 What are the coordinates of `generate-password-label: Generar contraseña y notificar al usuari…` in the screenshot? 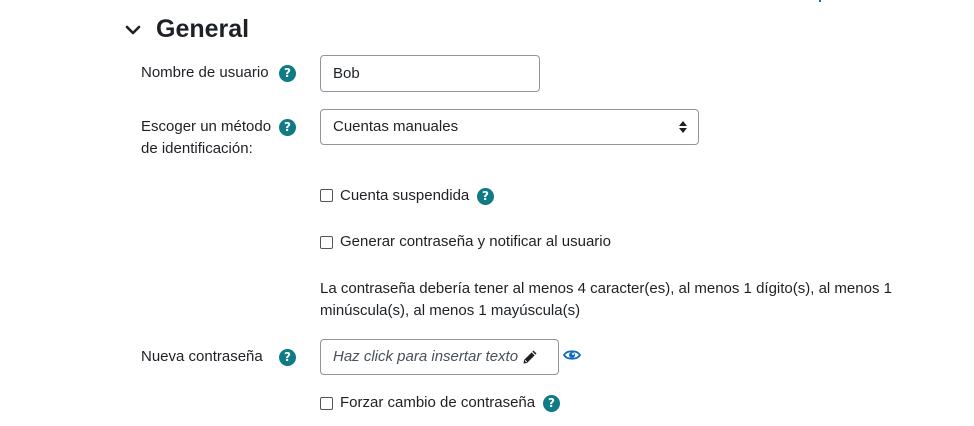 It's located at (475, 242).